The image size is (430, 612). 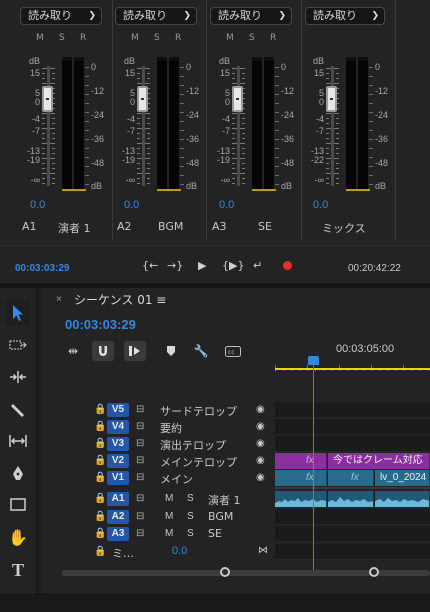 What do you see at coordinates (73, 351) in the screenshot?
I see `insert-nest-icon: ⇹` at bounding box center [73, 351].